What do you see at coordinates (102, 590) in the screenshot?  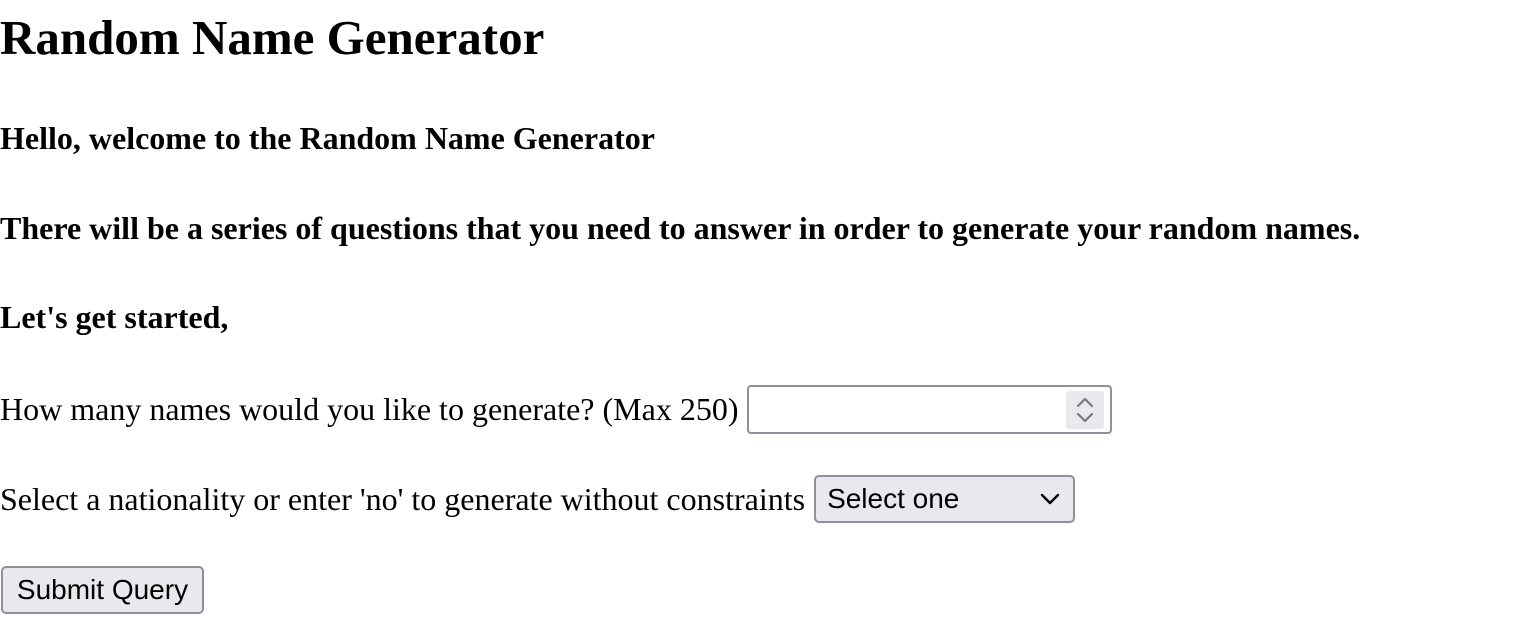 I see `submit-query-button: Submit Query` at bounding box center [102, 590].